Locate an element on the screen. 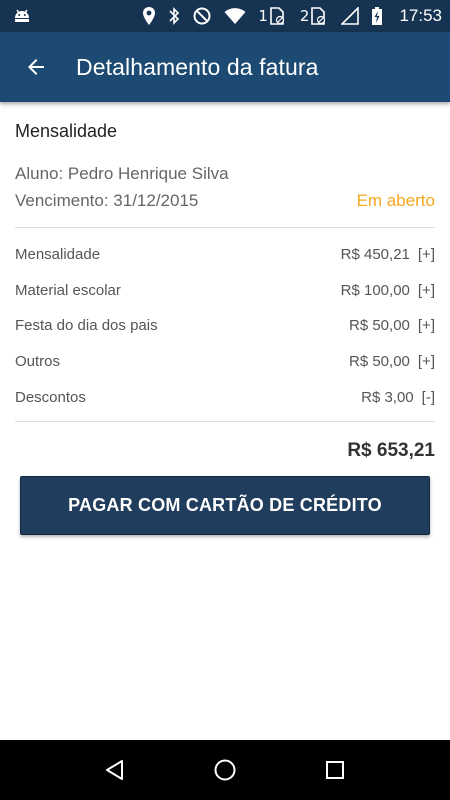  sim1-label: 1 is located at coordinates (263, 16).